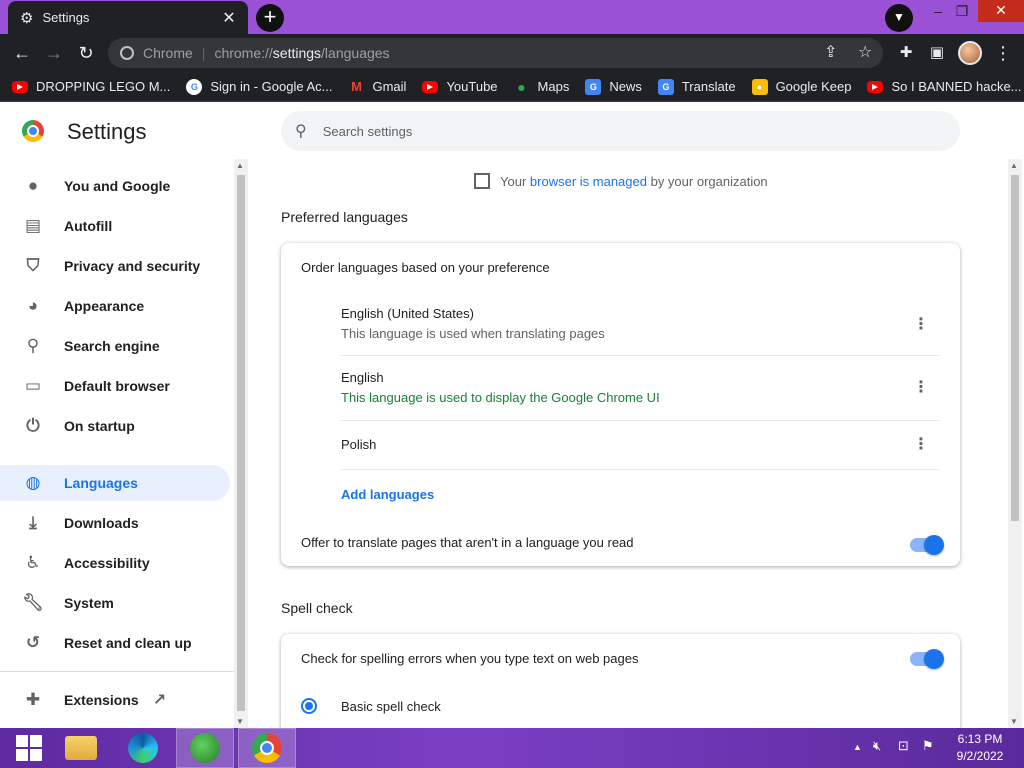 The height and width of the screenshot is (768, 1024). Describe the element at coordinates (541, 87) in the screenshot. I see `bookmark-item: ● Maps` at that location.